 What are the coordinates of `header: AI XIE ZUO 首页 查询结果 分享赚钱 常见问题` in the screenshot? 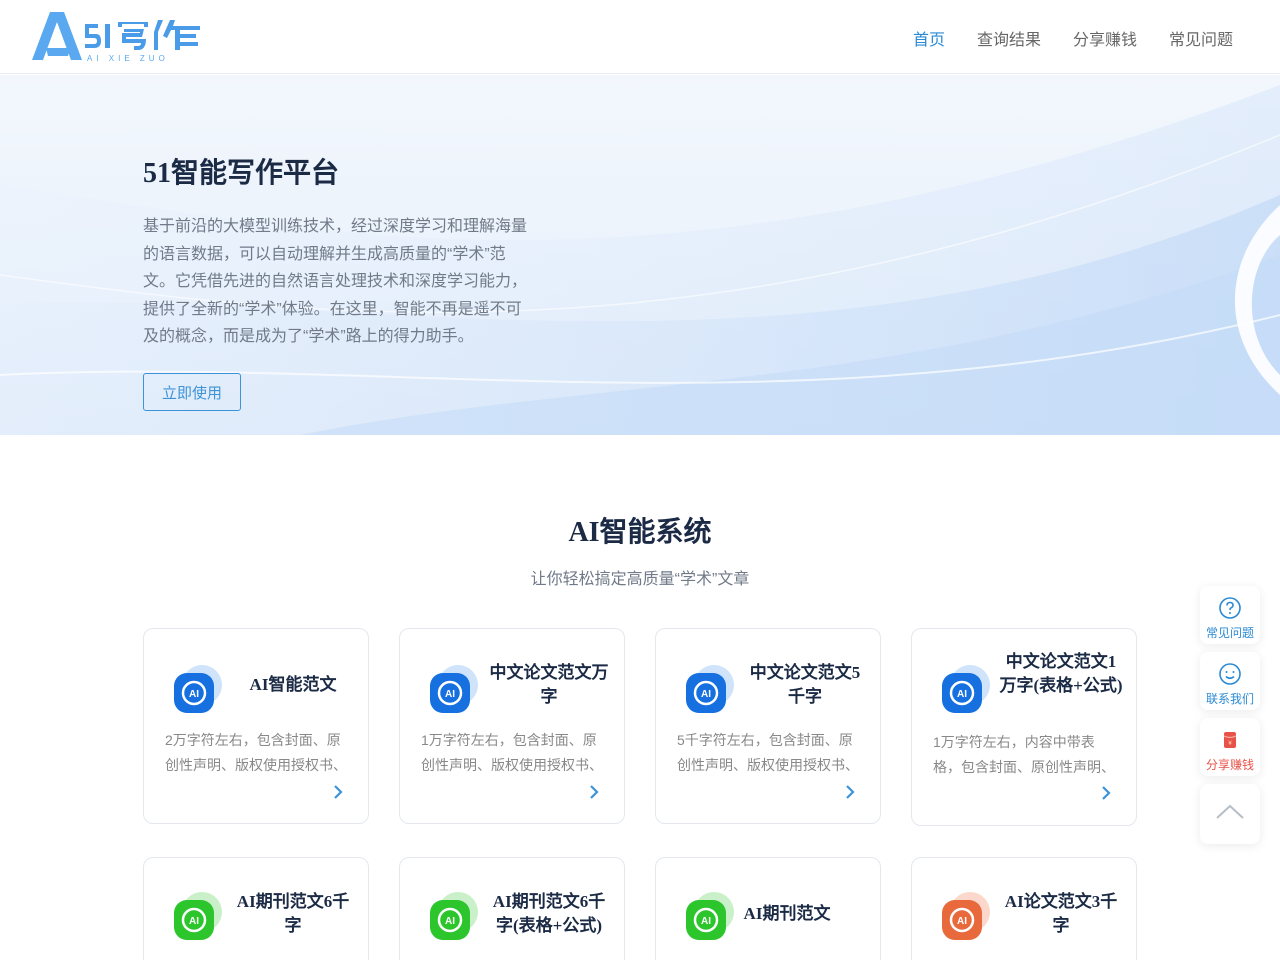 It's located at (640, 37).